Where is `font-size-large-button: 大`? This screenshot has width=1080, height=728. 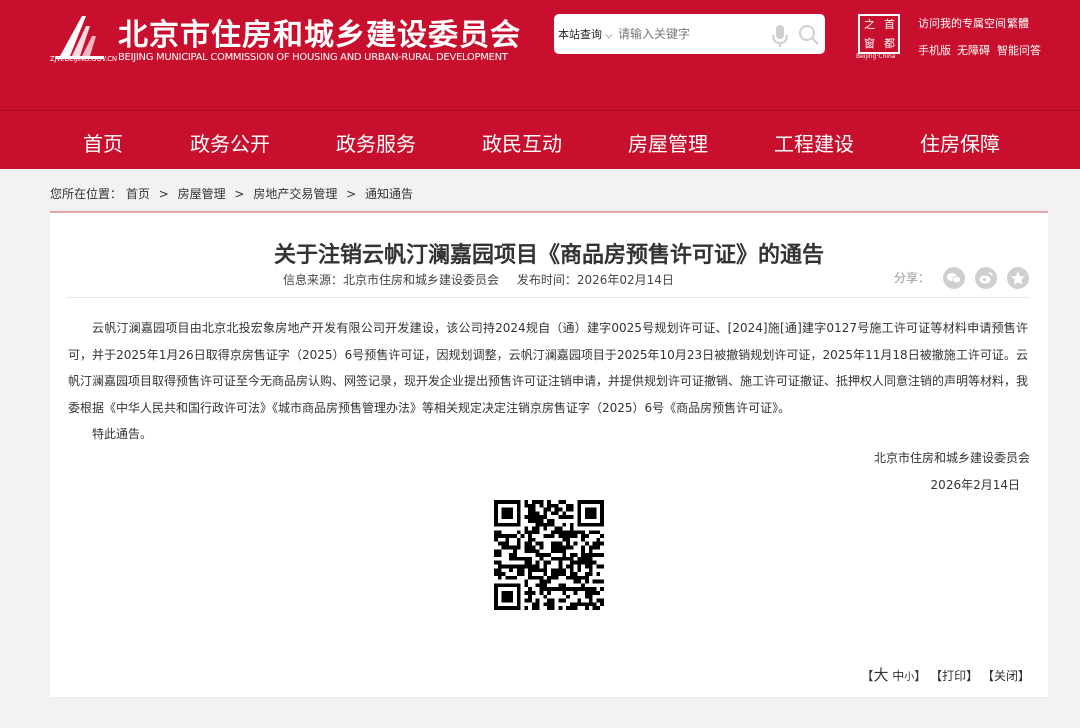 font-size-large-button: 大 is located at coordinates (880, 675).